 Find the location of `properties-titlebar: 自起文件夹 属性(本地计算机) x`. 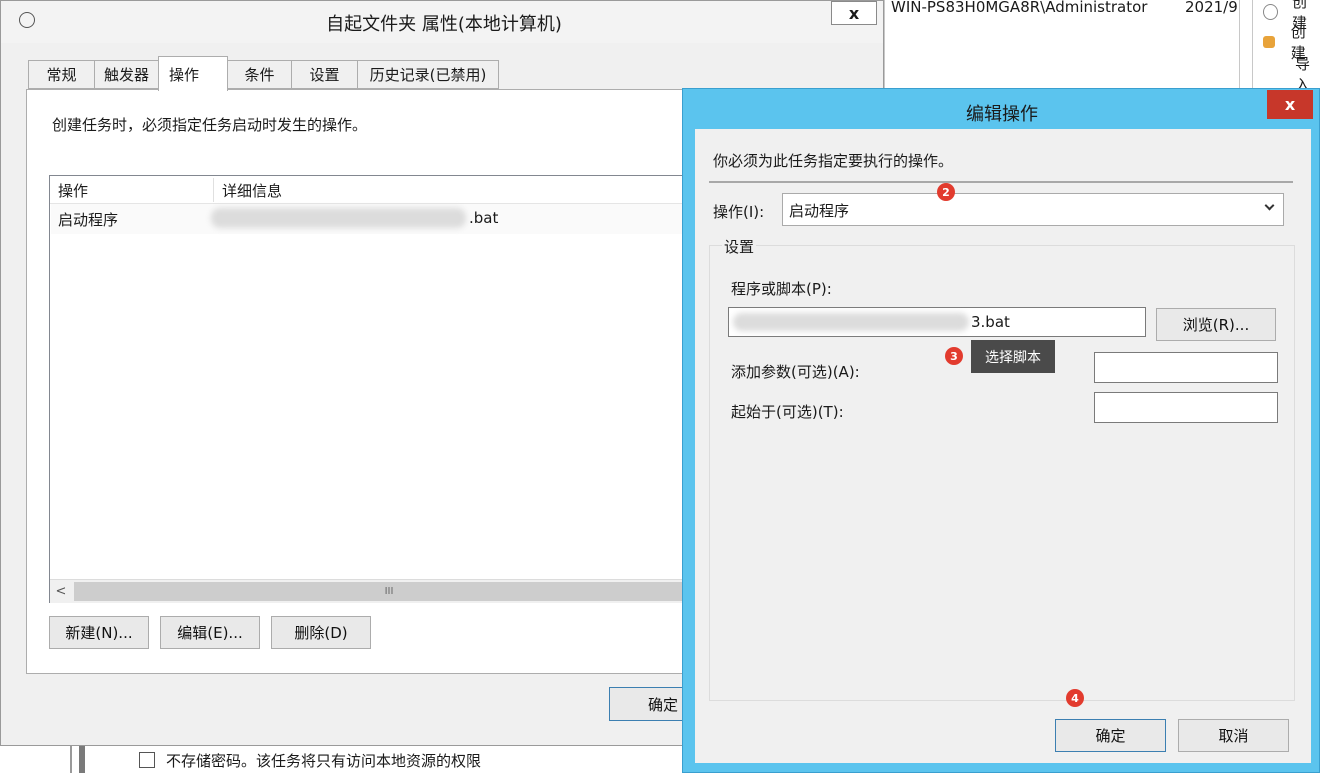

properties-titlebar: 自起文件夹 属性(本地计算机) x is located at coordinates (442, 22).